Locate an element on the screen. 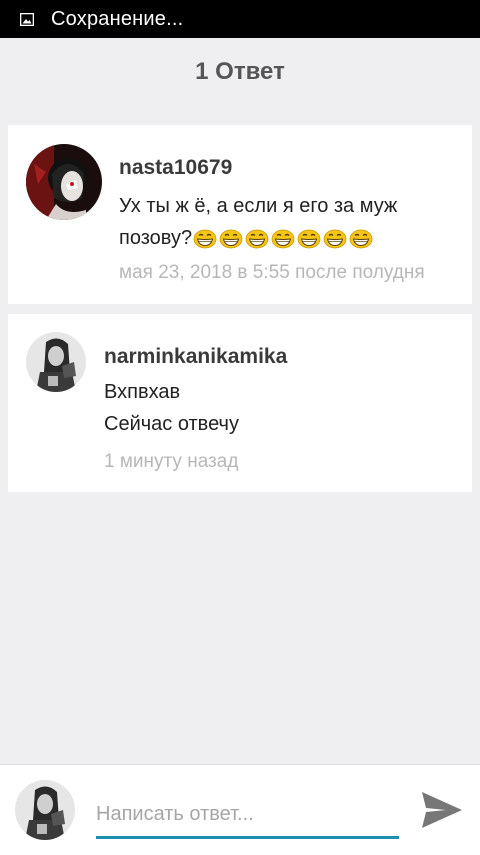 This screenshot has height=855, width=480. comment-username: nasta10679 is located at coordinates (175, 168).